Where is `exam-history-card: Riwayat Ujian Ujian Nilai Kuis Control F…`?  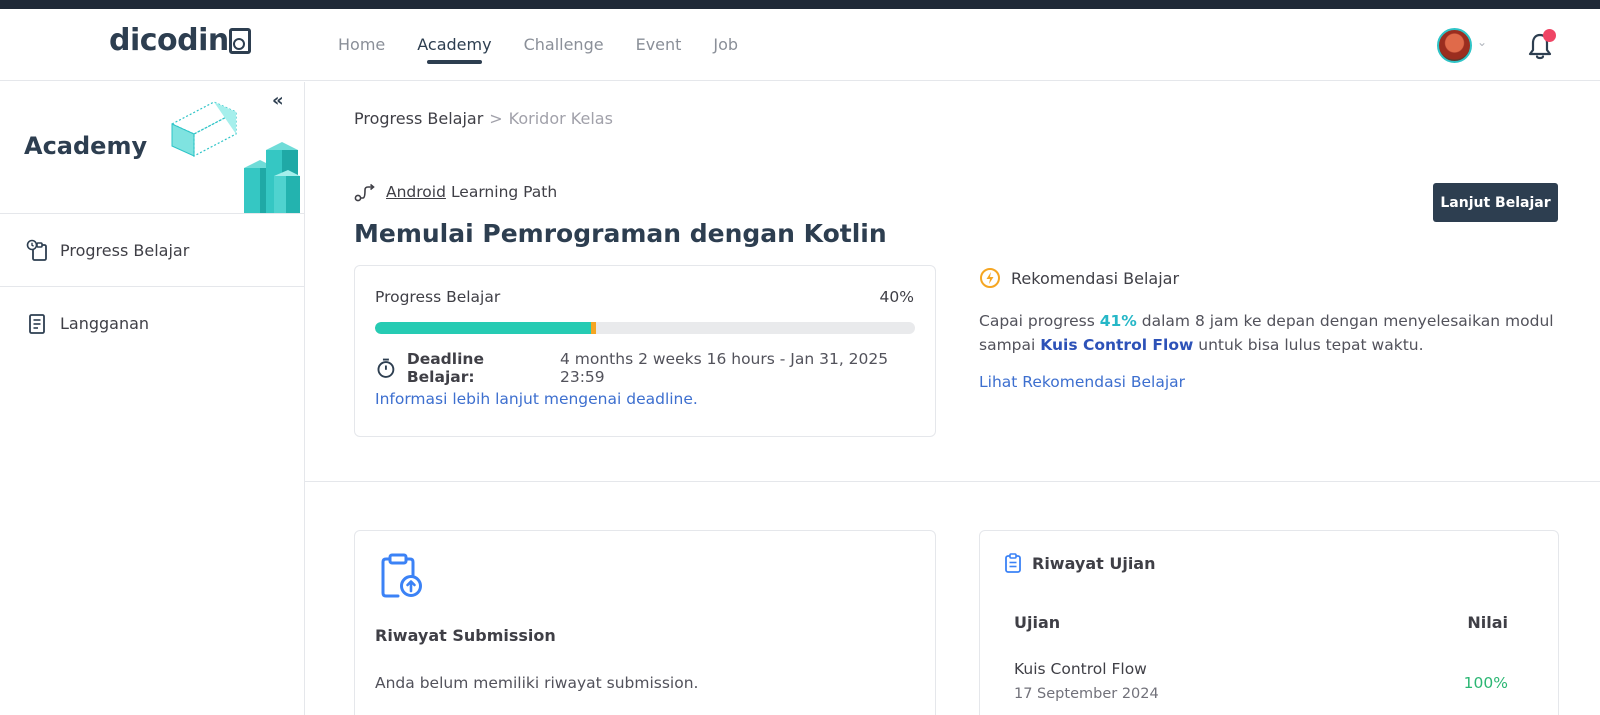 exam-history-card: Riwayat Ujian Ujian Nilai Kuis Control F… is located at coordinates (1269, 622).